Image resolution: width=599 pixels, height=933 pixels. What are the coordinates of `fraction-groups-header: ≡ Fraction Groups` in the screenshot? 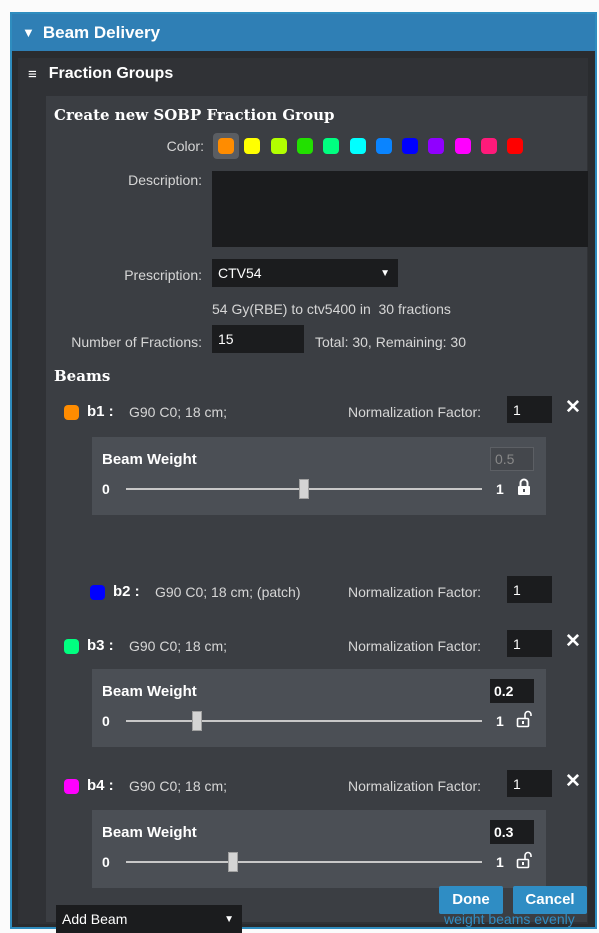 It's located at (303, 74).